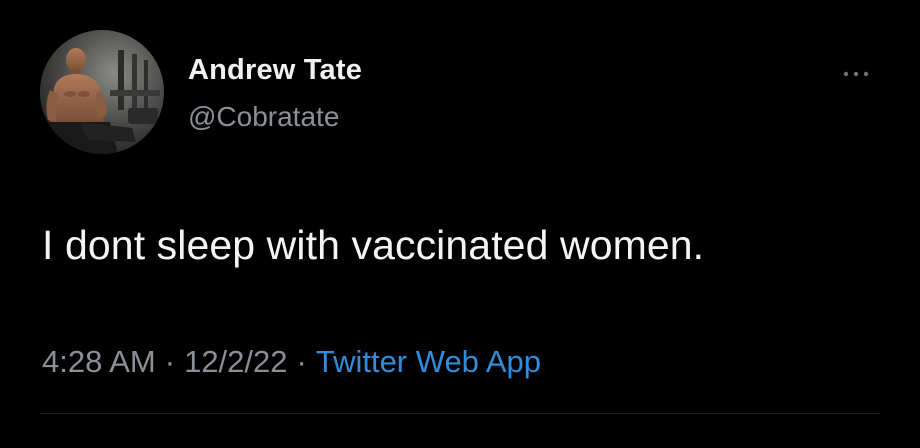 Image resolution: width=920 pixels, height=448 pixels. Describe the element at coordinates (428, 361) in the screenshot. I see `tweet-source-link: Twitter Web App` at that location.